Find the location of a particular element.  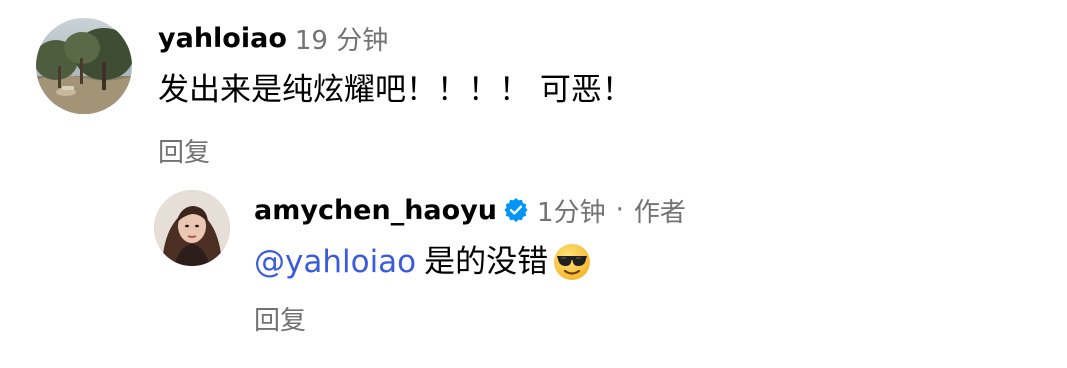

comment-text-content: 发出来是纯炫耀吧！！！！ 可恶！ is located at coordinates (395, 90).